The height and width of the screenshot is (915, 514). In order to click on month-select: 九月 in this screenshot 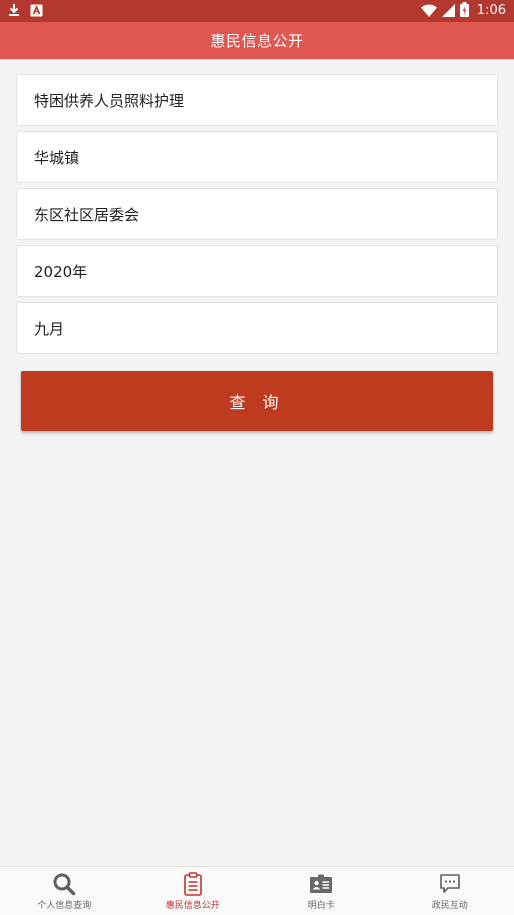, I will do `click(257, 328)`.